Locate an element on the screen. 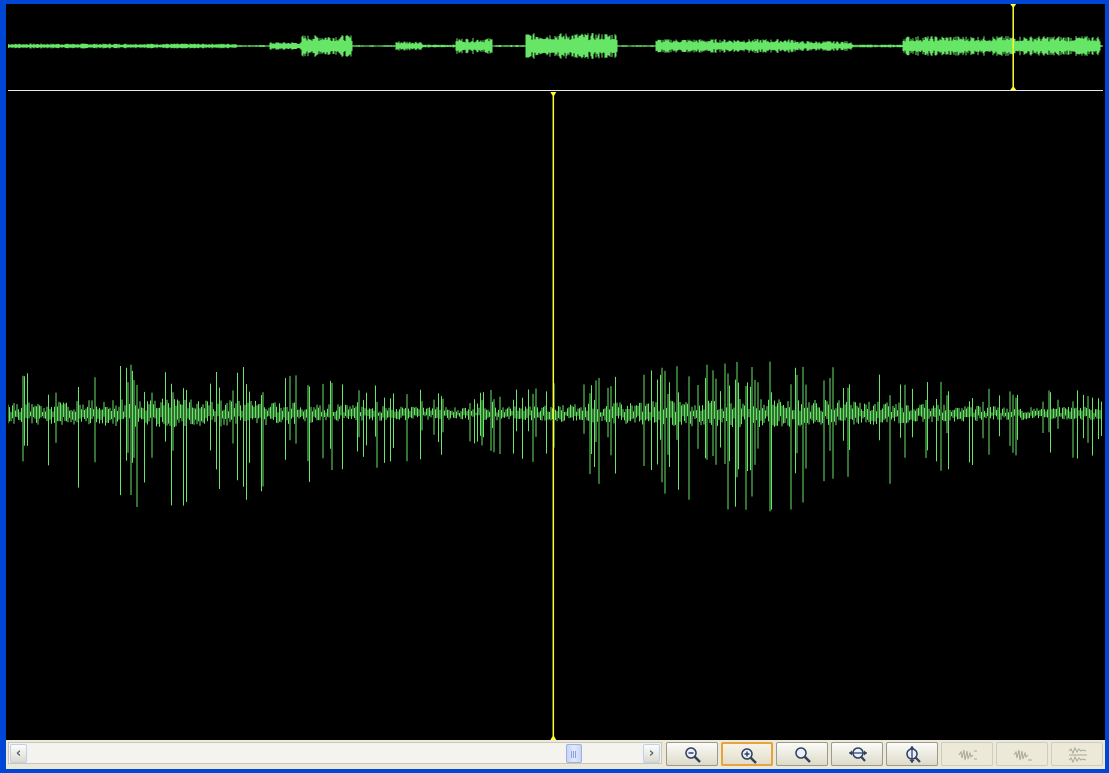 This screenshot has height=773, width=1109. playback-cursor-top-marker is located at coordinates (553, 94).